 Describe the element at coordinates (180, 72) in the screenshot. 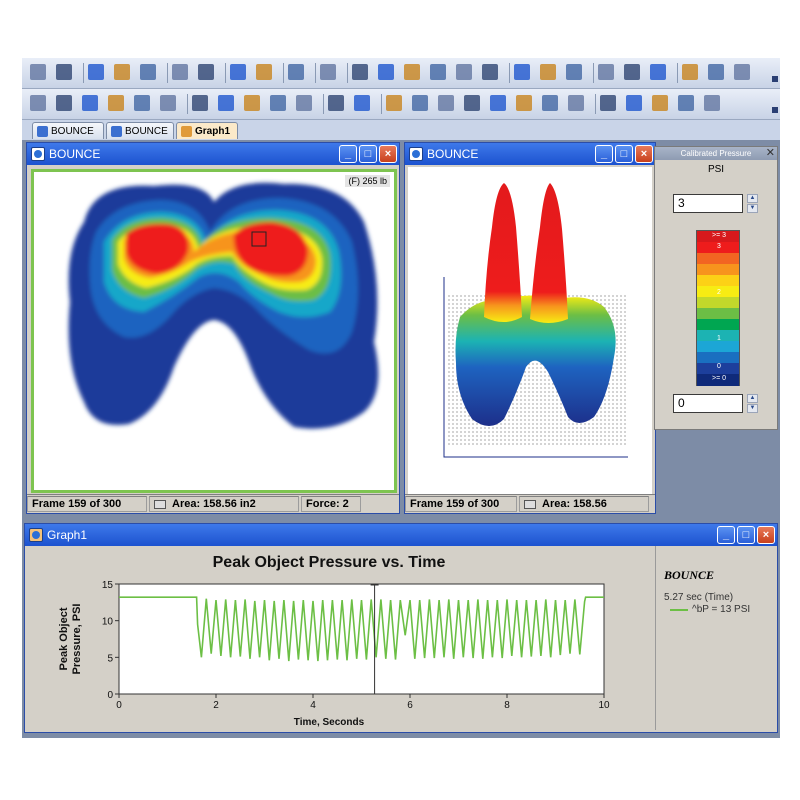

I see `print-icon` at that location.